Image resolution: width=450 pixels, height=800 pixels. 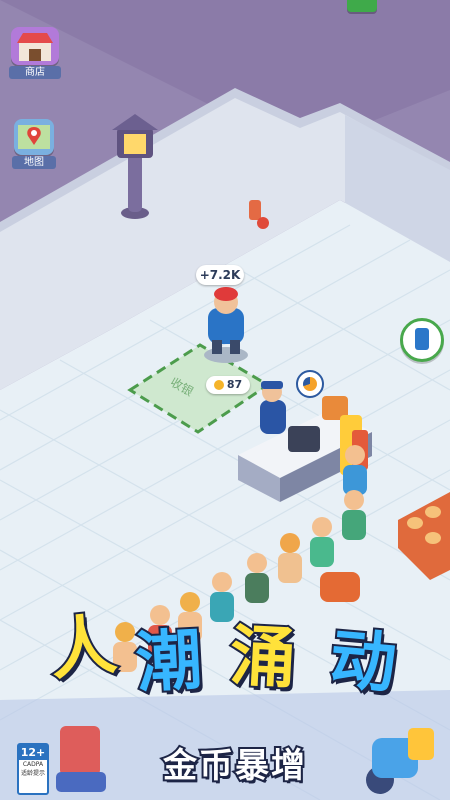 What do you see at coordinates (310, 384) in the screenshot?
I see `timer-icon` at bounding box center [310, 384].